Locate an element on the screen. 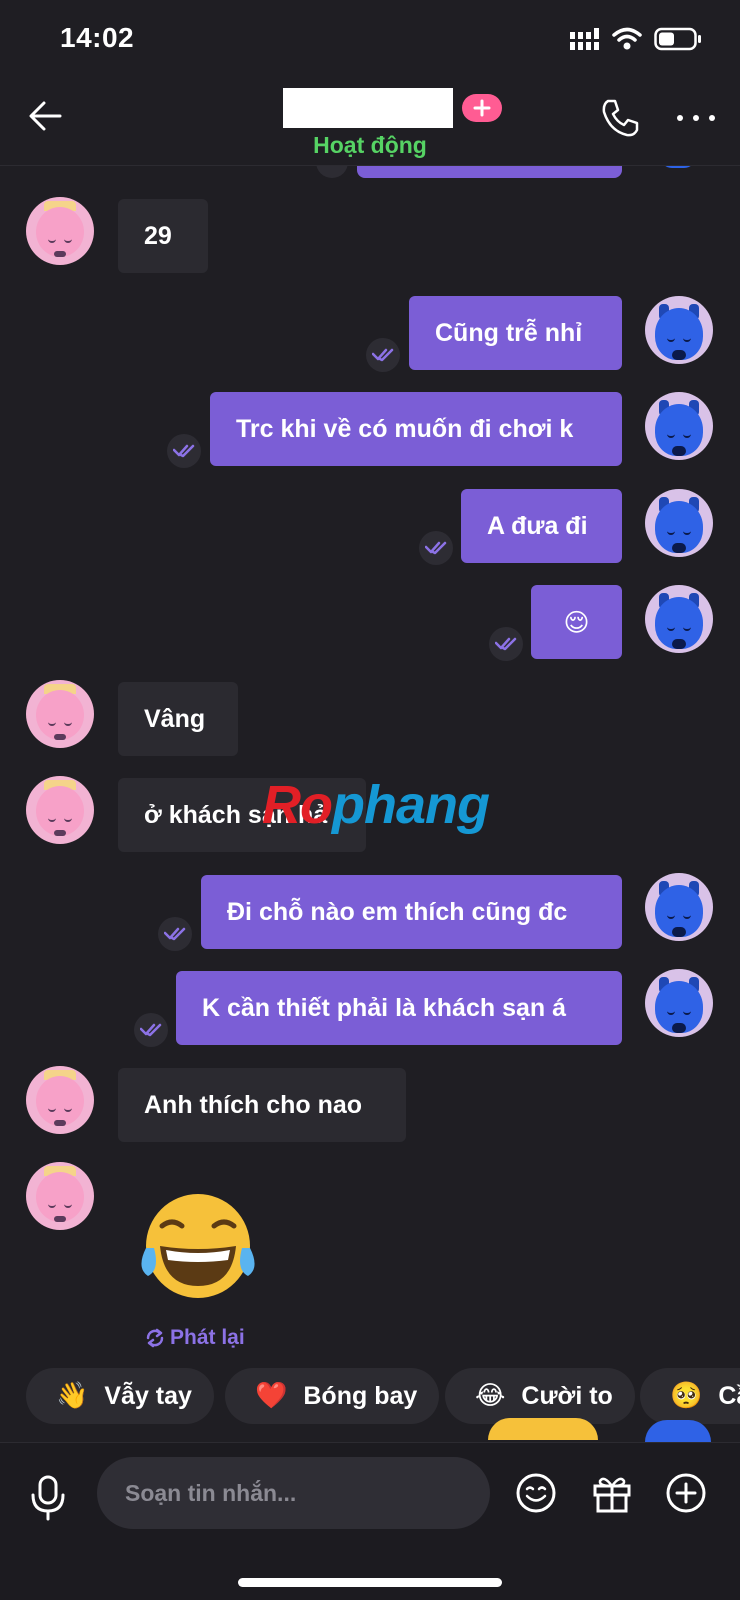 This screenshot has width=740, height=1600. wifi-icon is located at coordinates (627, 38).